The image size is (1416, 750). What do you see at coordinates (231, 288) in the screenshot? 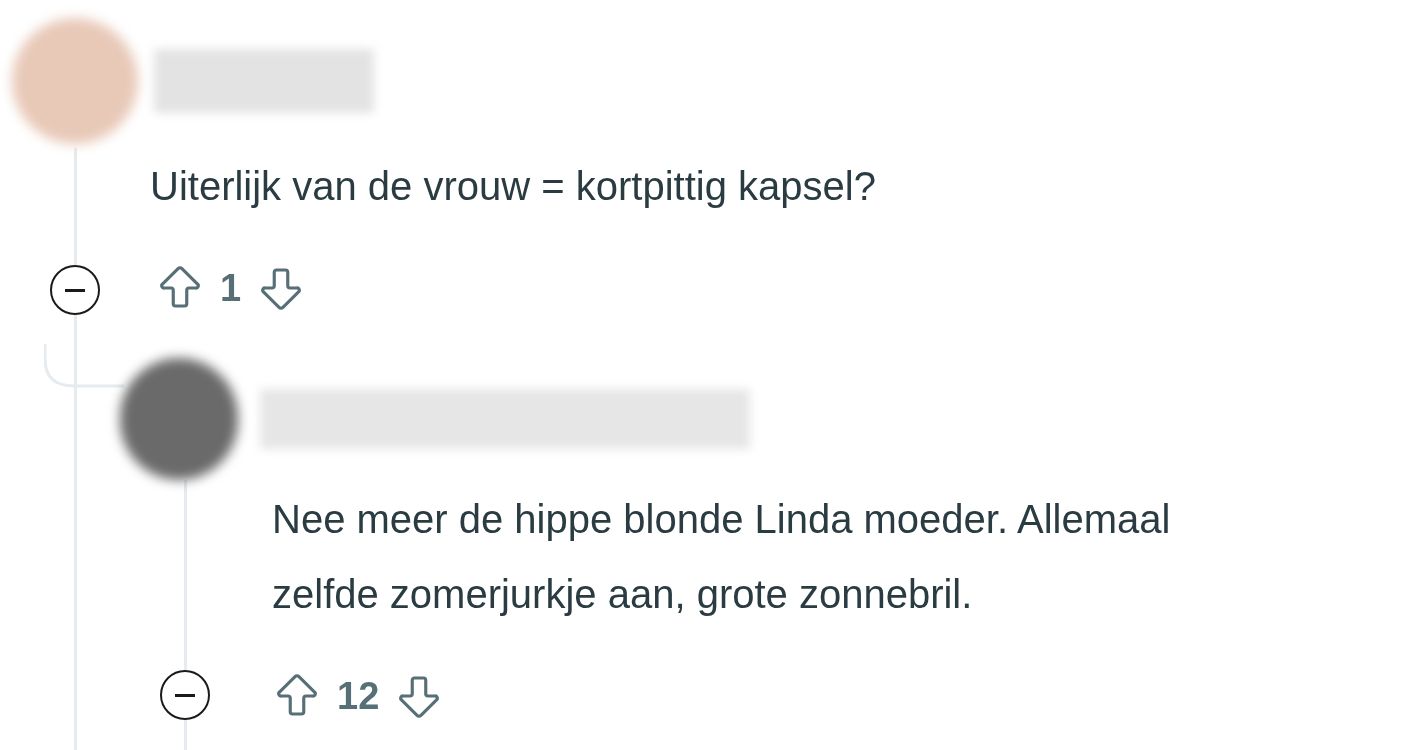
I see `vote-count: 1` at bounding box center [231, 288].